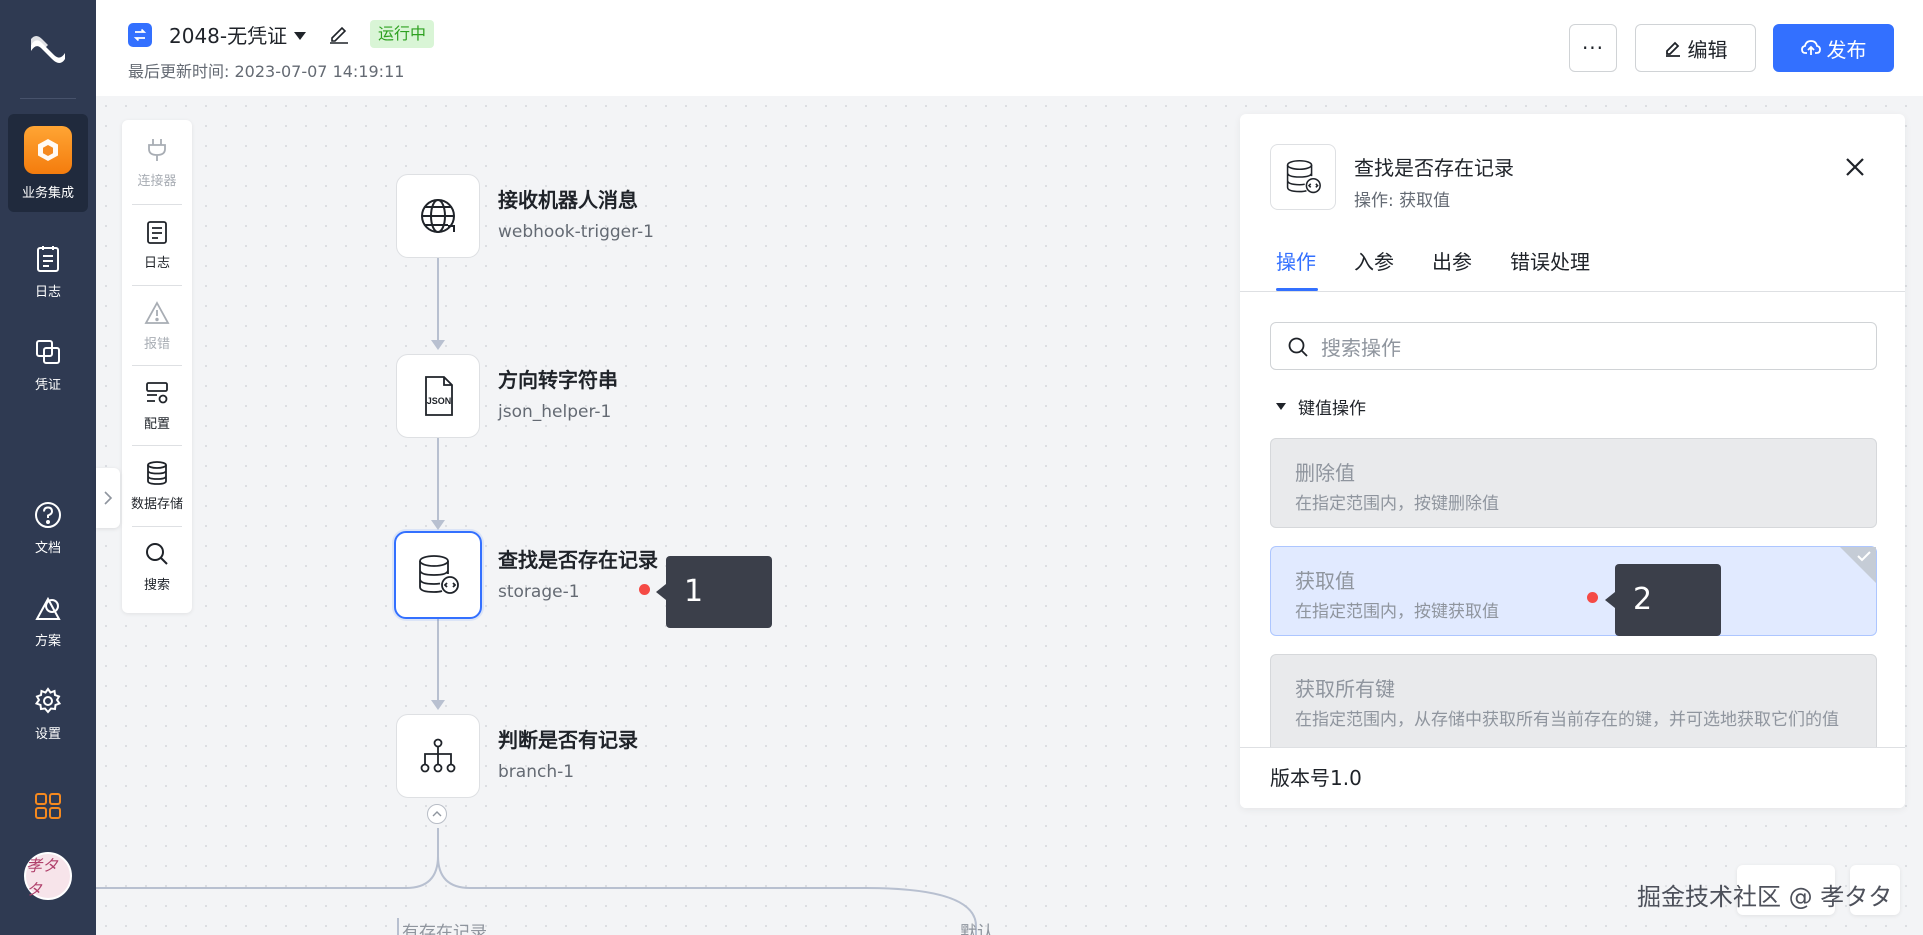 The width and height of the screenshot is (1923, 935). I want to click on nav-item-integration: 业务集成, so click(48, 163).